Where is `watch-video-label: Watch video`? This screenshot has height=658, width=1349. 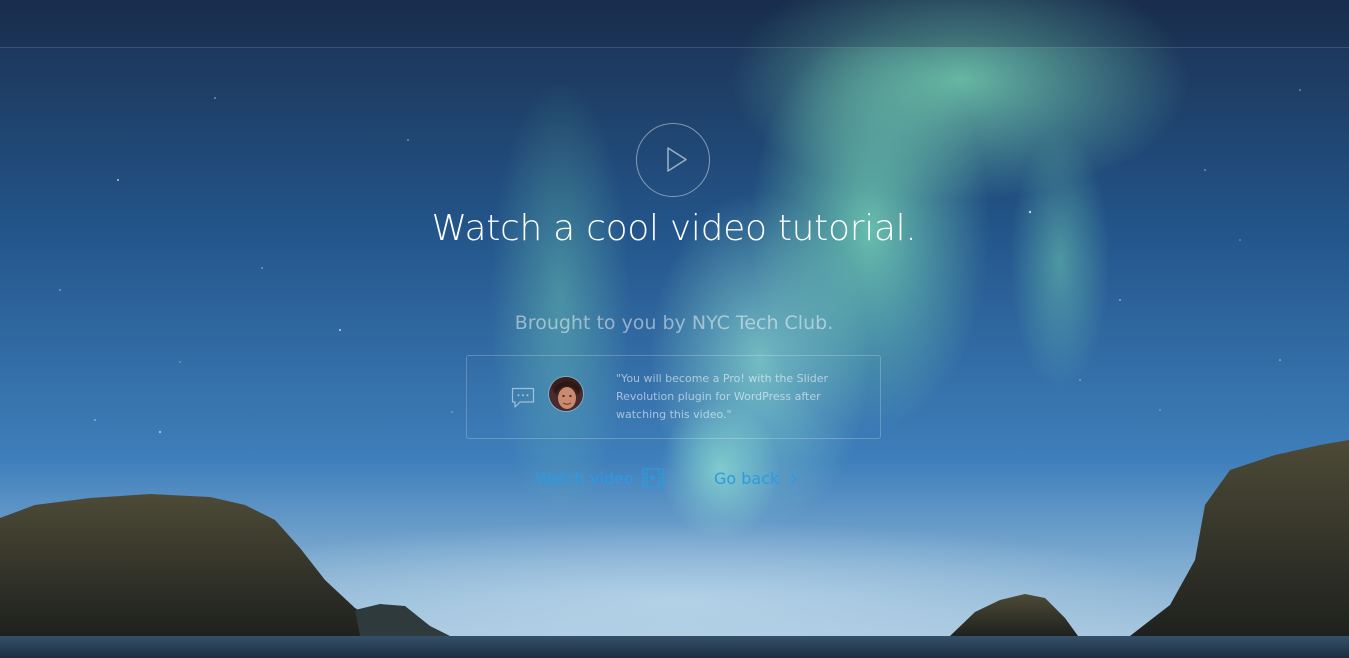
watch-video-label: Watch video is located at coordinates (584, 478).